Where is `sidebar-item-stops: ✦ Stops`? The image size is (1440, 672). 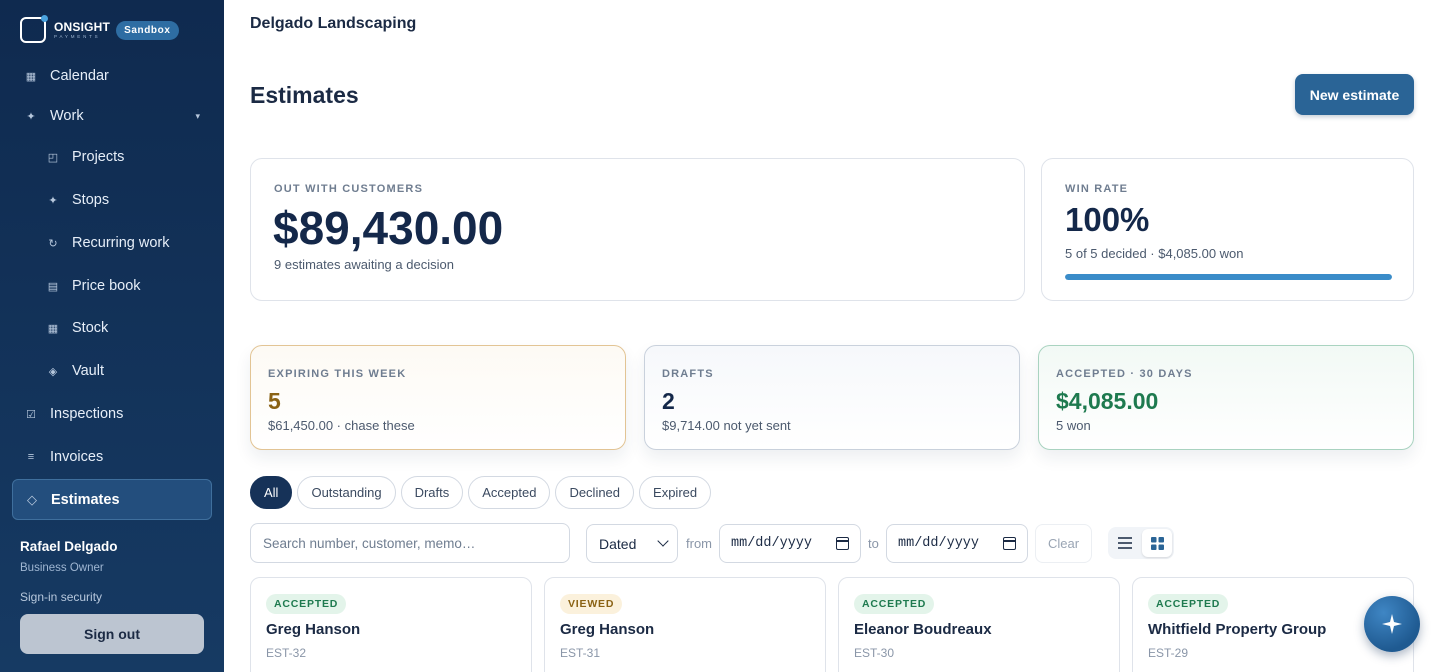 sidebar-item-stops: ✦ Stops is located at coordinates (112, 200).